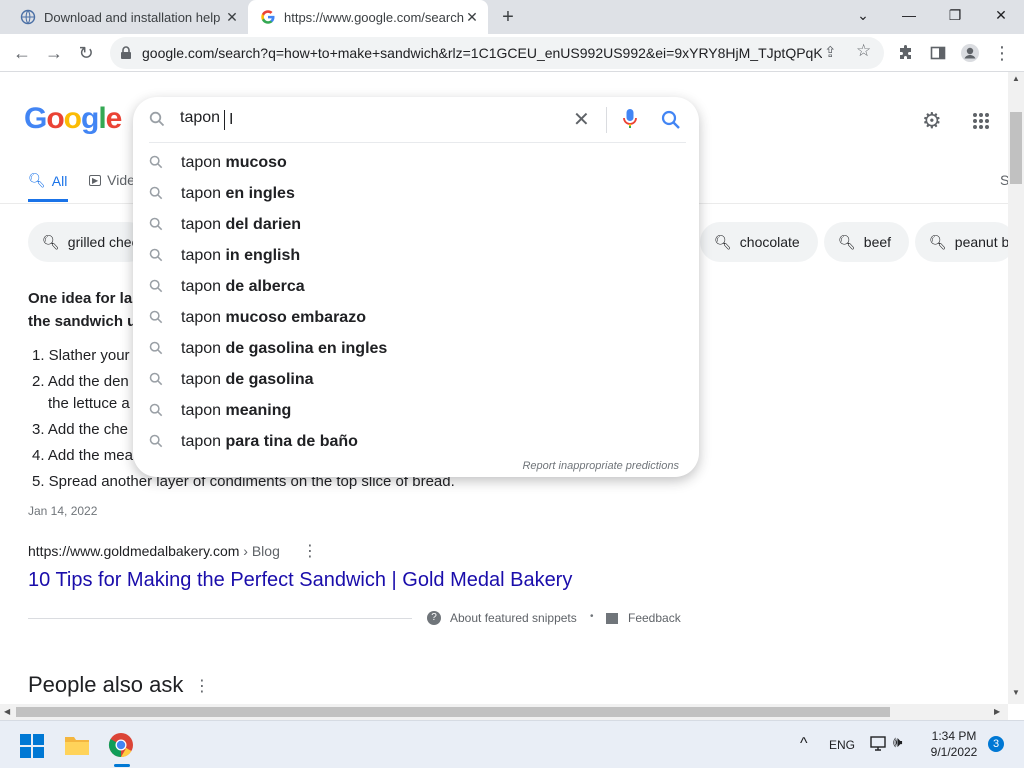  I want to click on tab-title: Download and installation help, so click(132, 17).